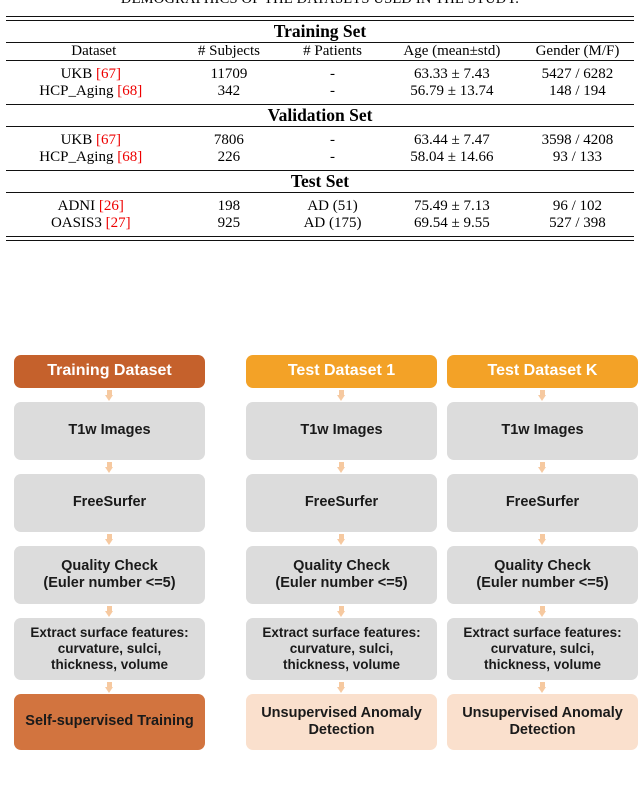  Describe the element at coordinates (452, 157) in the screenshot. I see `cell-age: 58.04 ± 14.66` at that location.